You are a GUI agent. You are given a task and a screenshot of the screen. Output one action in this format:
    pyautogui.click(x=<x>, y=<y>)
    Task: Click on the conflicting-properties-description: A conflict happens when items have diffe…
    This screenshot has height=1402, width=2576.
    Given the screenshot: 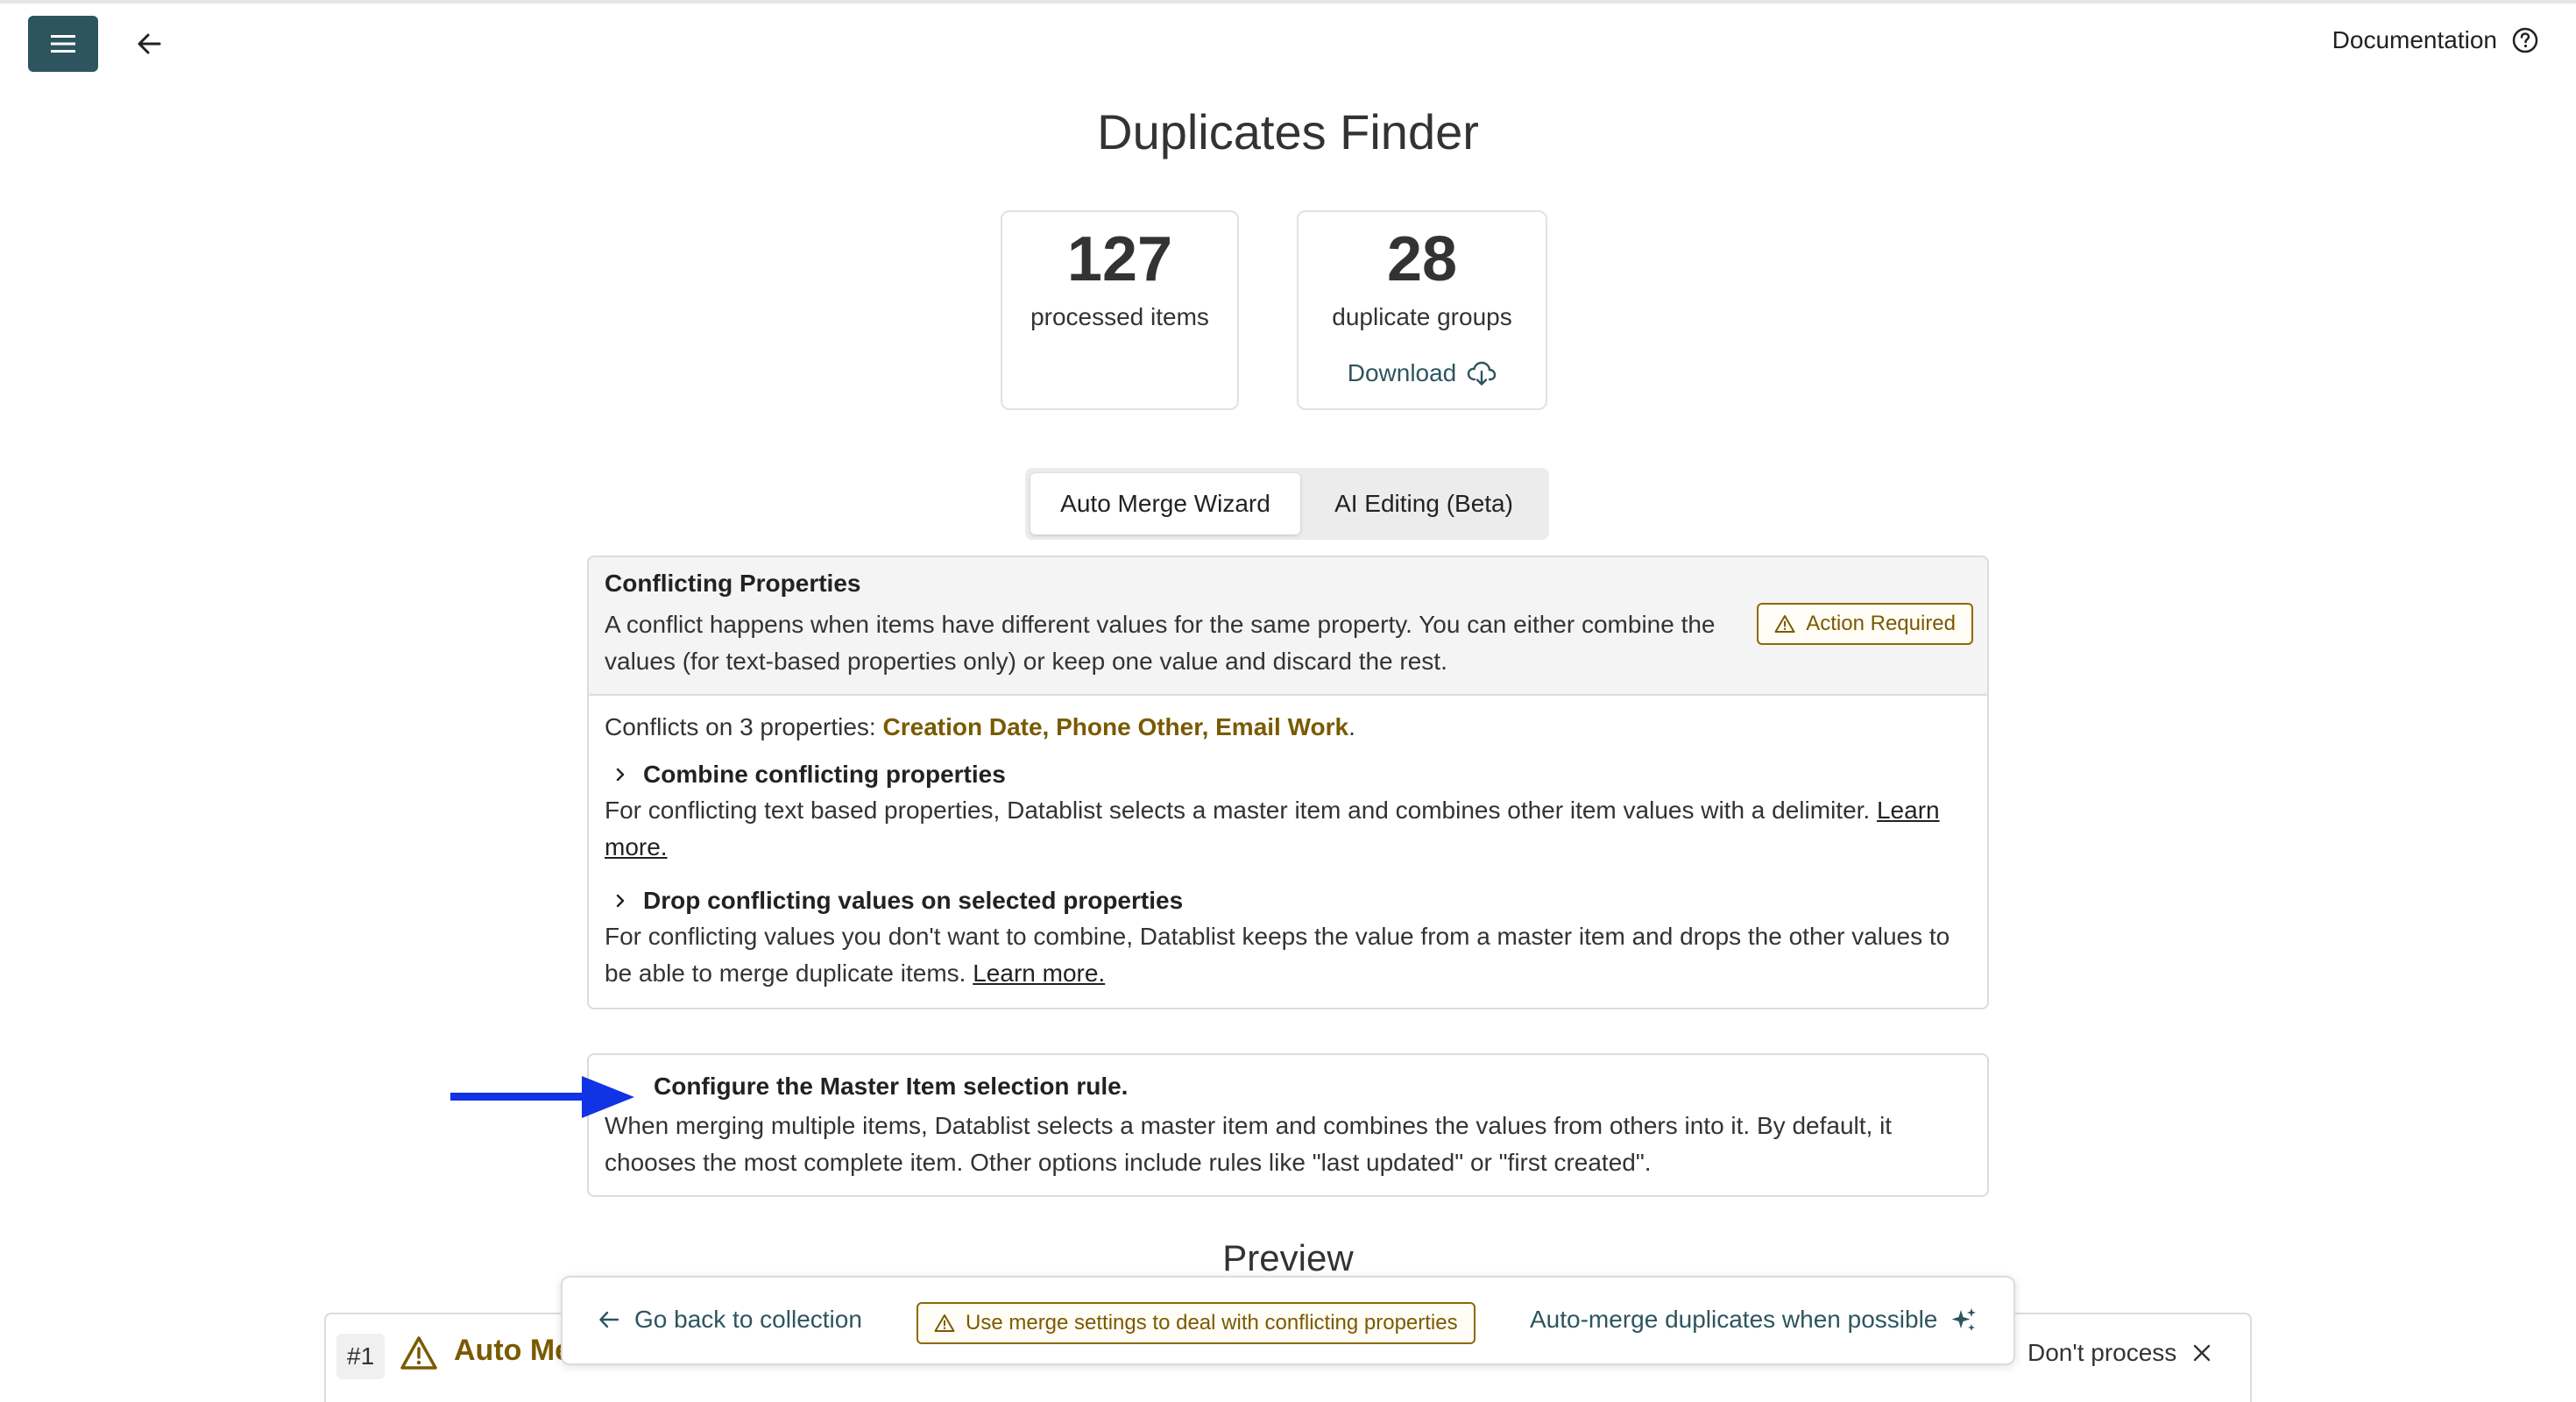 What is the action you would take?
    pyautogui.click(x=1160, y=643)
    